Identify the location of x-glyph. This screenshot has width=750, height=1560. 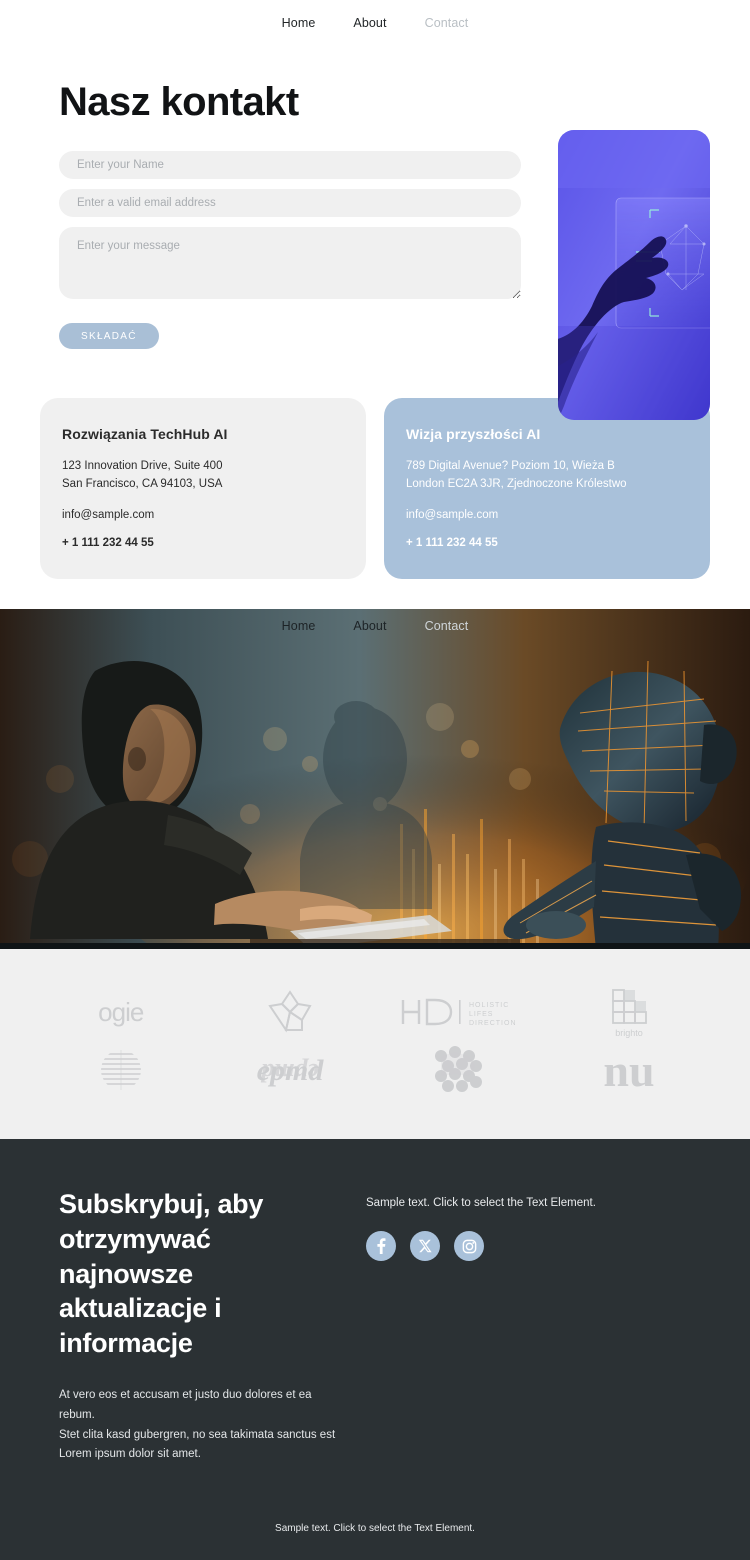
(425, 1246).